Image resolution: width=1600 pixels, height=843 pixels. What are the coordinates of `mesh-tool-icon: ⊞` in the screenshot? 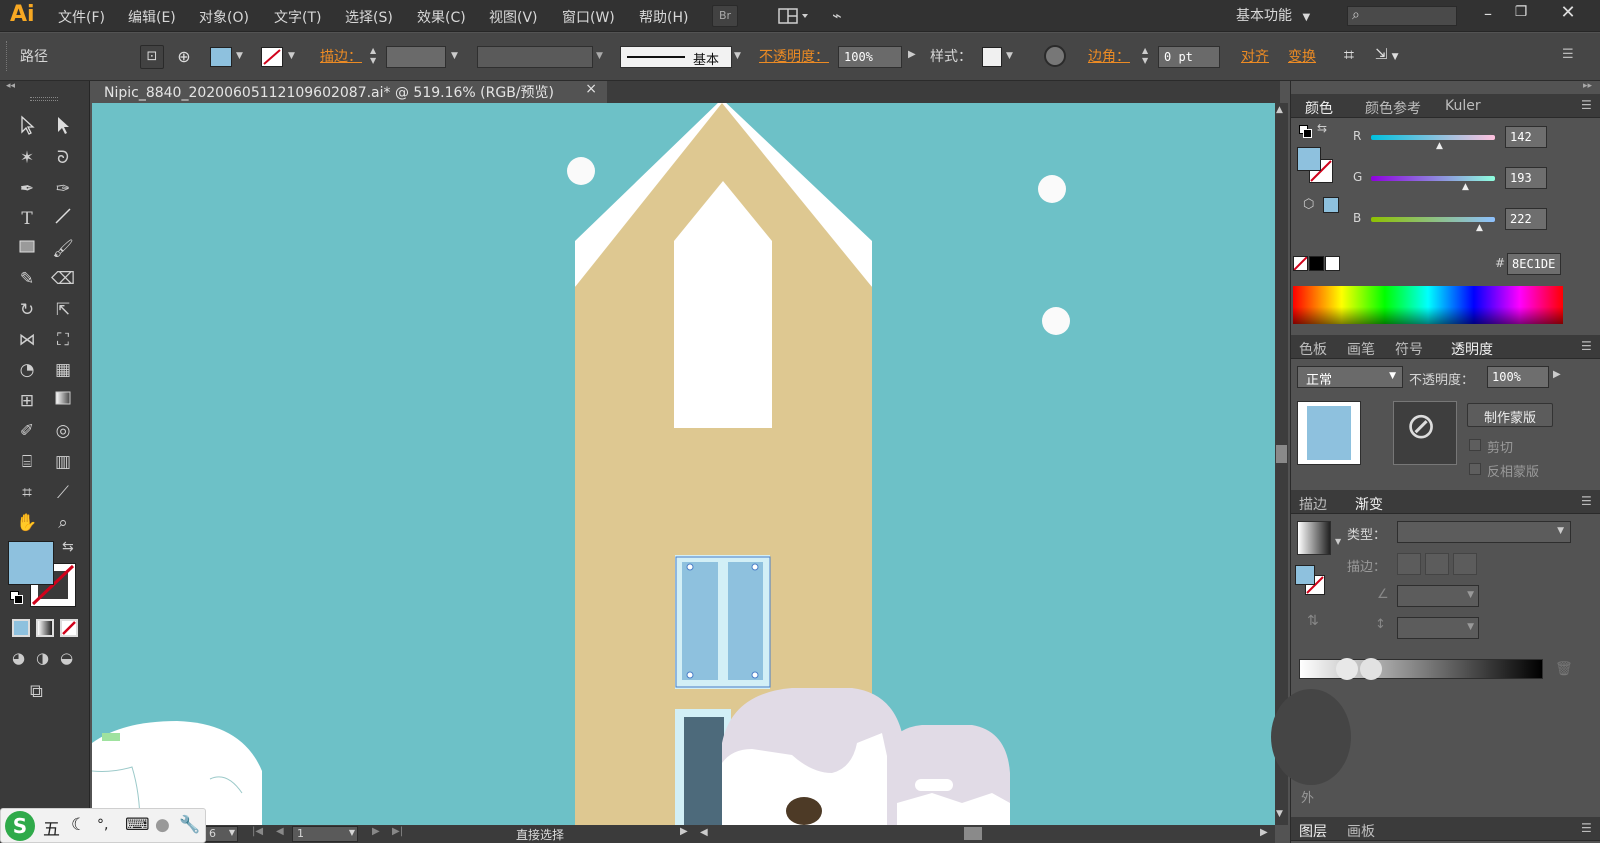 It's located at (27, 401).